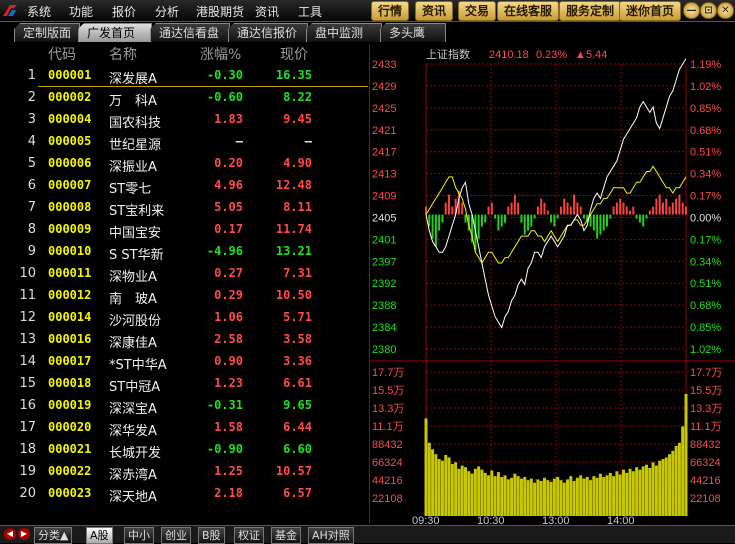  I want to click on price: 6.57, so click(297, 493).